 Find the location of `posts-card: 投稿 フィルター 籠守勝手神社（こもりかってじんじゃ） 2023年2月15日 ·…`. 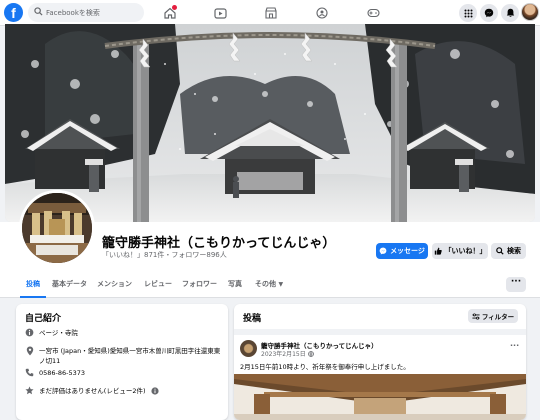

posts-card: 投稿 フィルター 籠守勝手神社（こもりかってじんじゃ） 2023年2月15日 ·… is located at coordinates (380, 362).